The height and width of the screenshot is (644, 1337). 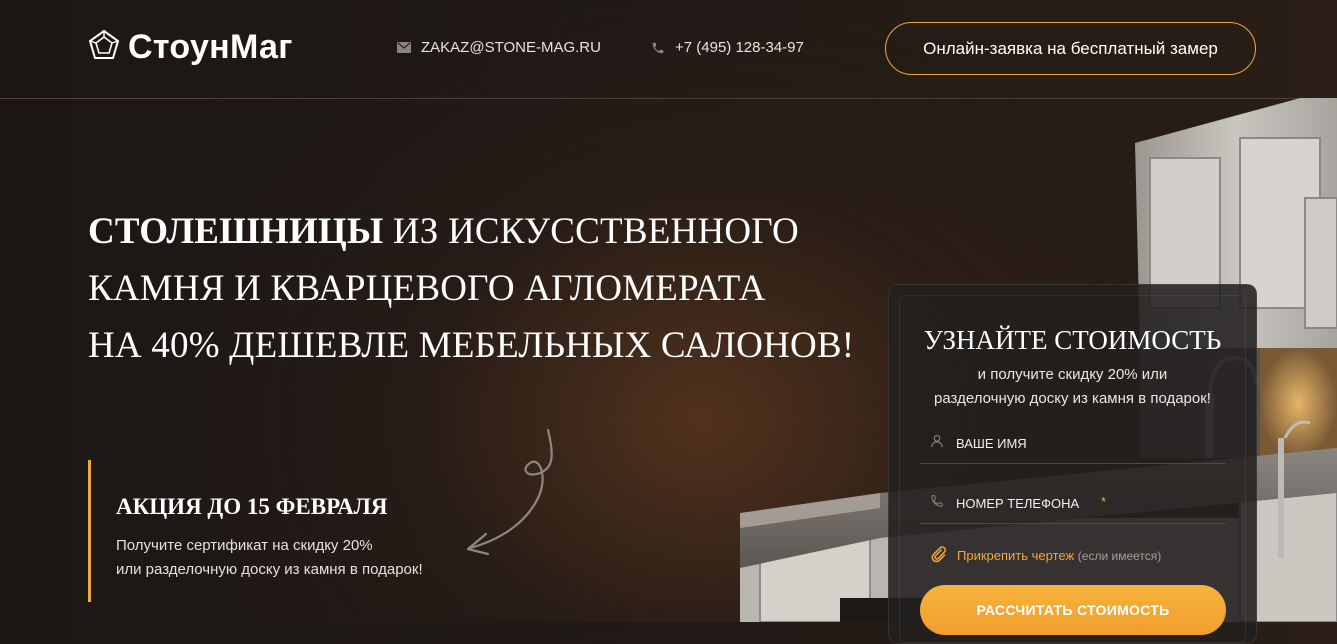 I want to click on phone-field: *, so click(x=1073, y=504).